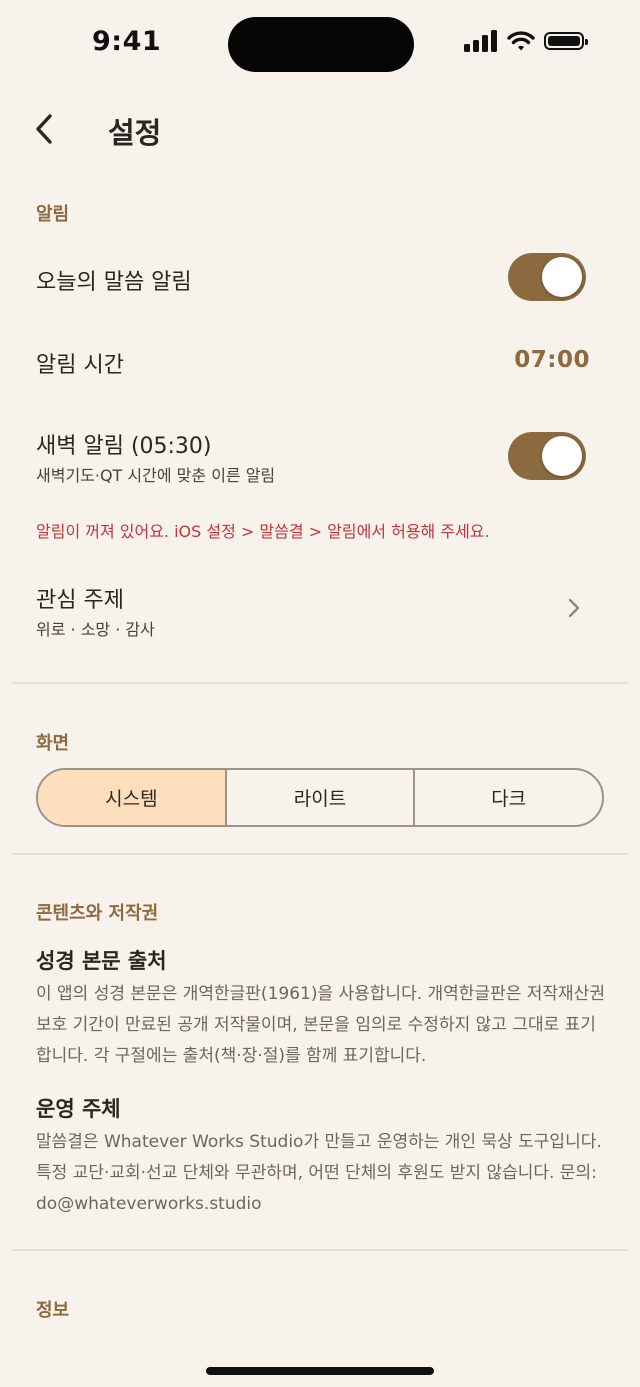 This screenshot has height=1387, width=640. I want to click on section-label-info: 정보, so click(53, 1310).